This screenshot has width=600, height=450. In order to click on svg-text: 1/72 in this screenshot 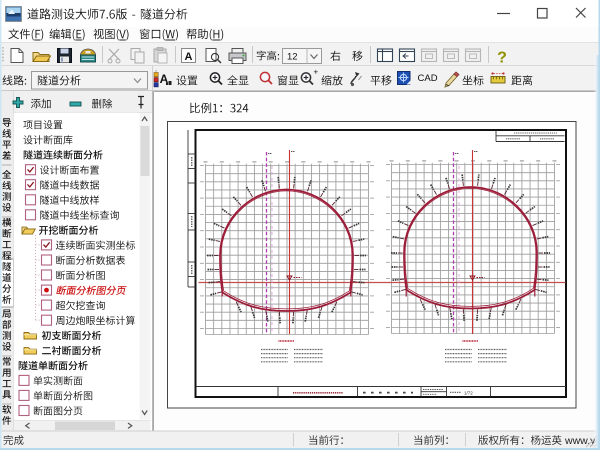, I will do `click(468, 393)`.